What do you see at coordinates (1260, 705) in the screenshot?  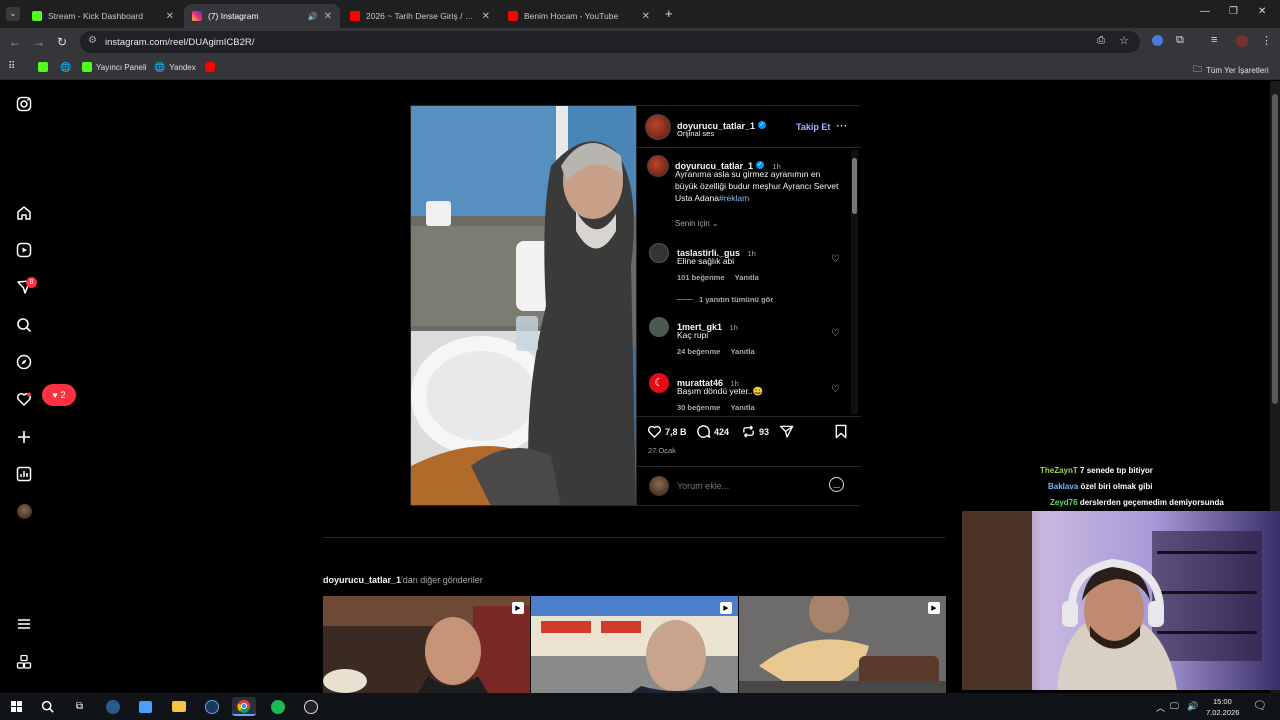 I see `notification-center-icon: 🗨` at bounding box center [1260, 705].